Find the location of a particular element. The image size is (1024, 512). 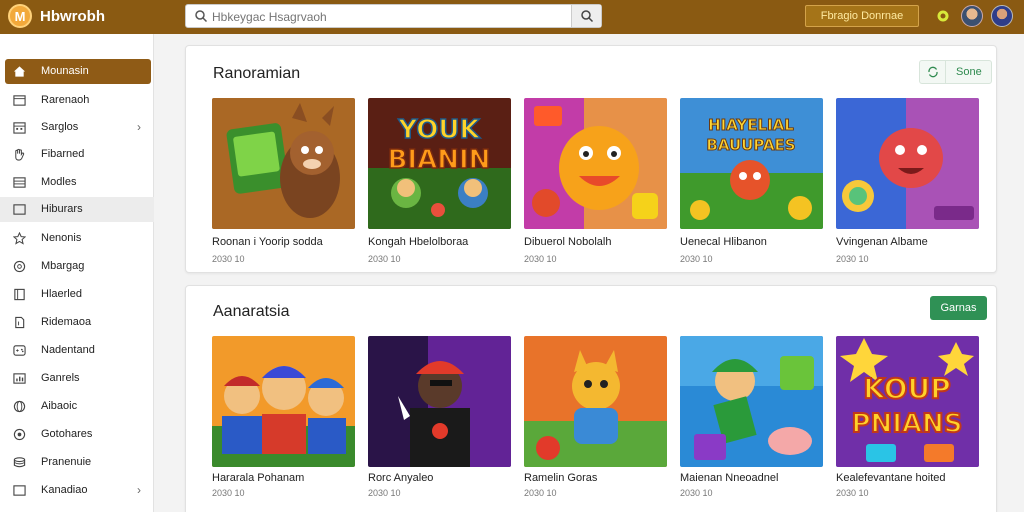

avatar is located at coordinates (972, 16).